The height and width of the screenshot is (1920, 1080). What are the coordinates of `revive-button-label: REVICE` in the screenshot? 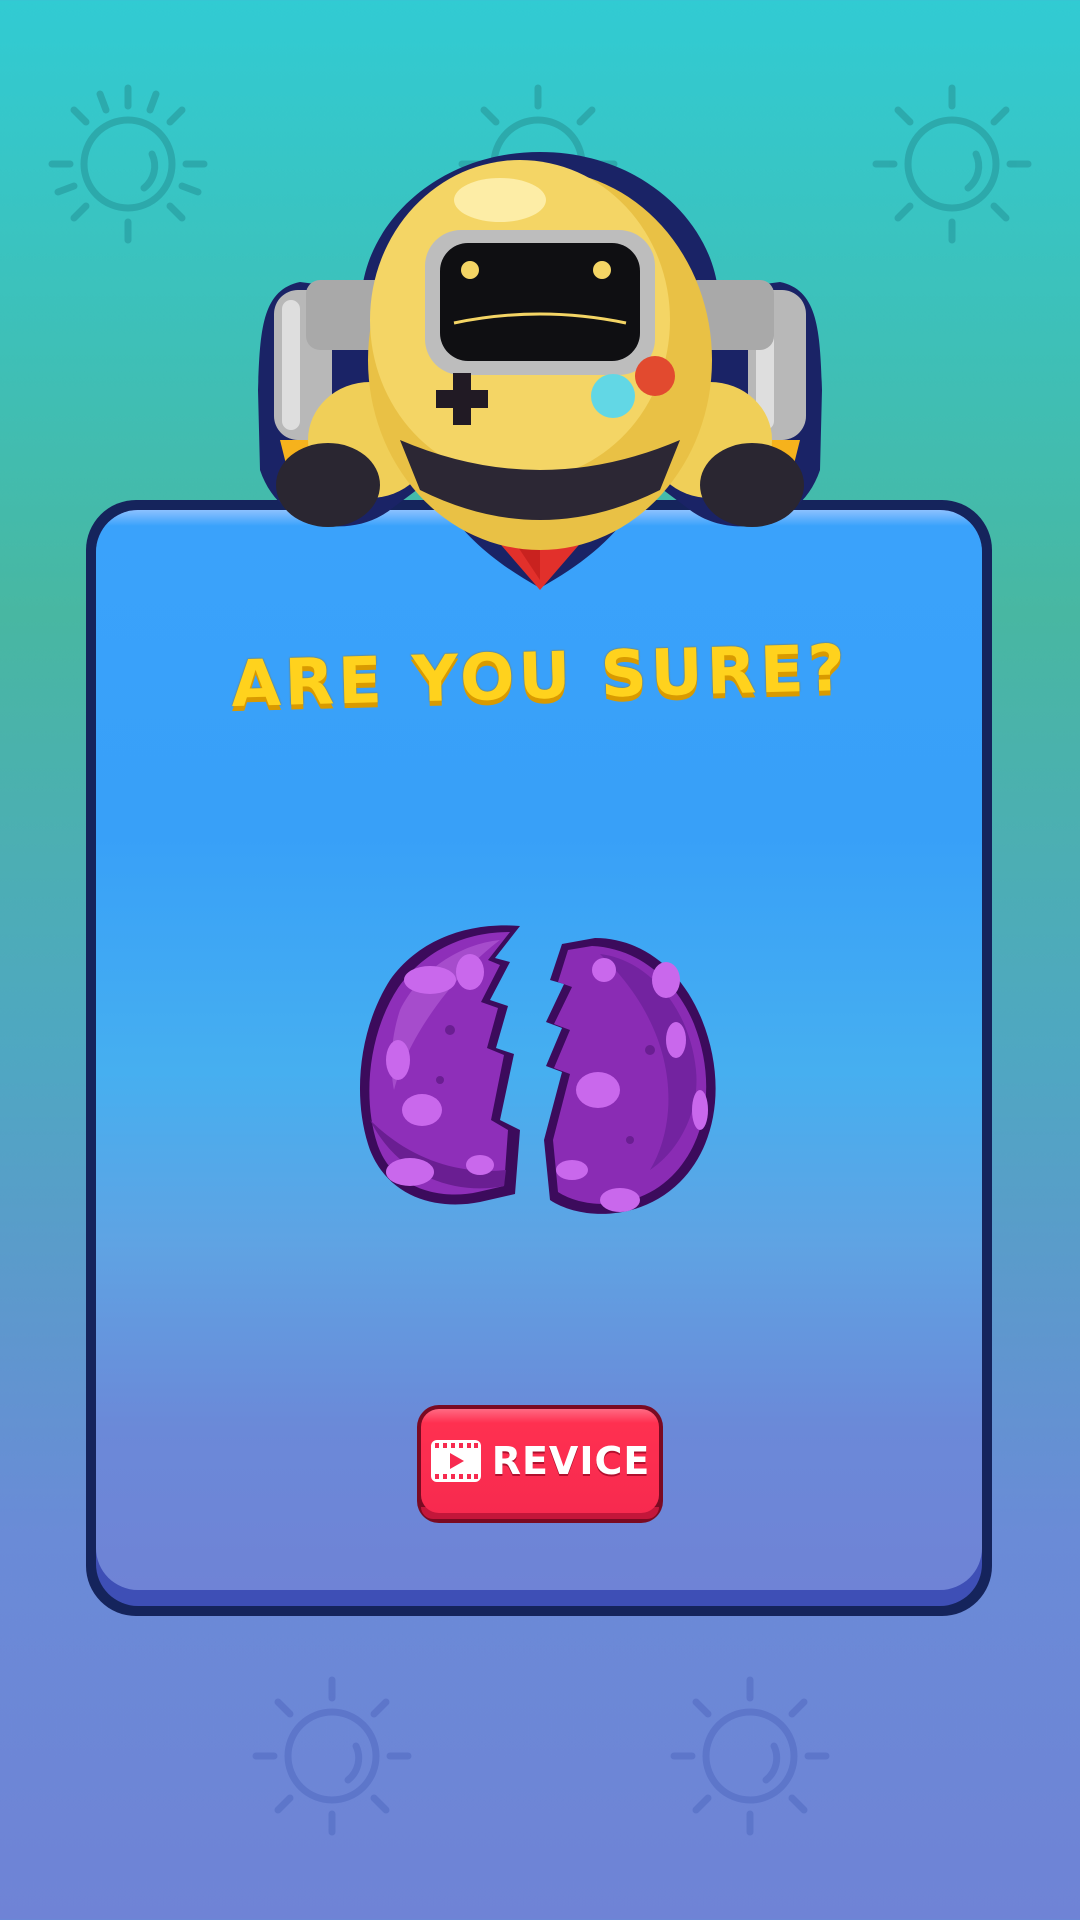 It's located at (571, 1461).